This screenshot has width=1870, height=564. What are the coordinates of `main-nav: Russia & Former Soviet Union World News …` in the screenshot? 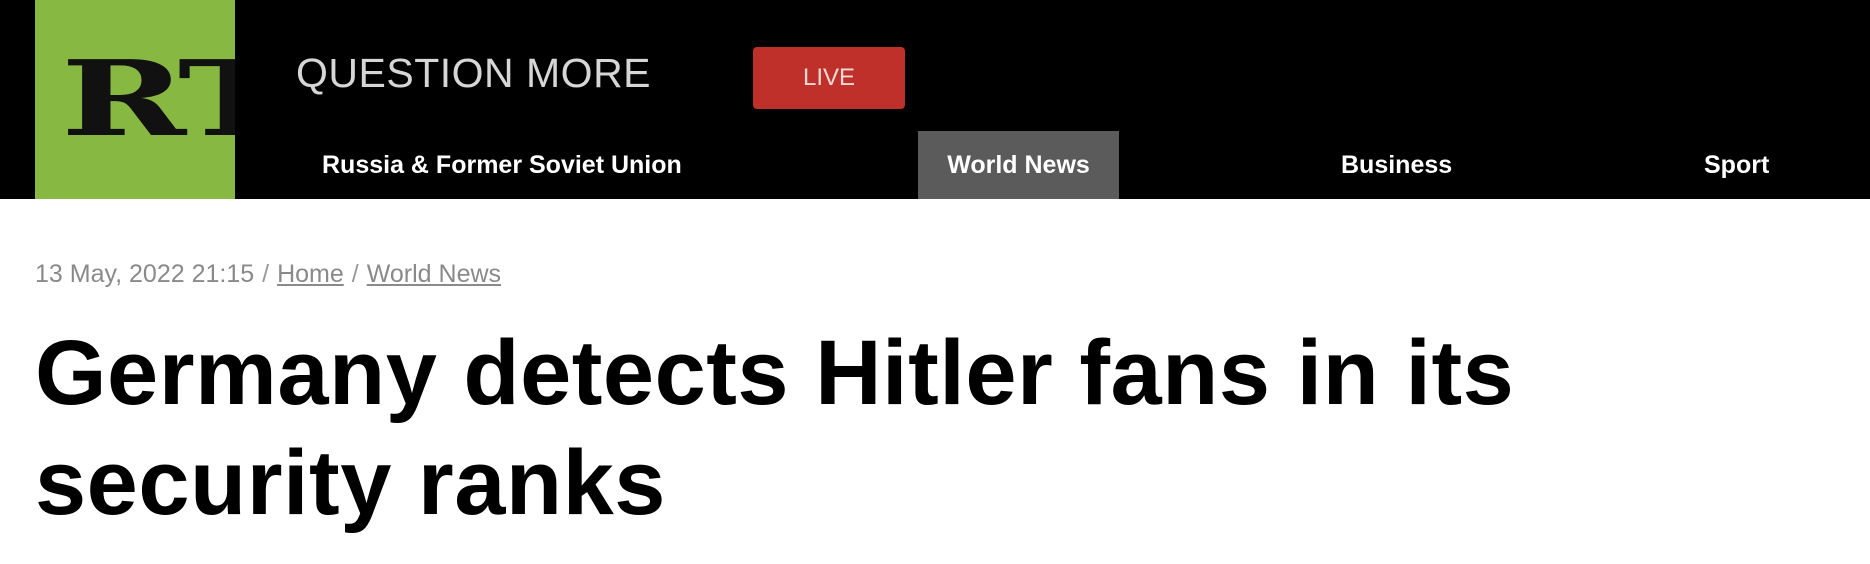 It's located at (935, 165).